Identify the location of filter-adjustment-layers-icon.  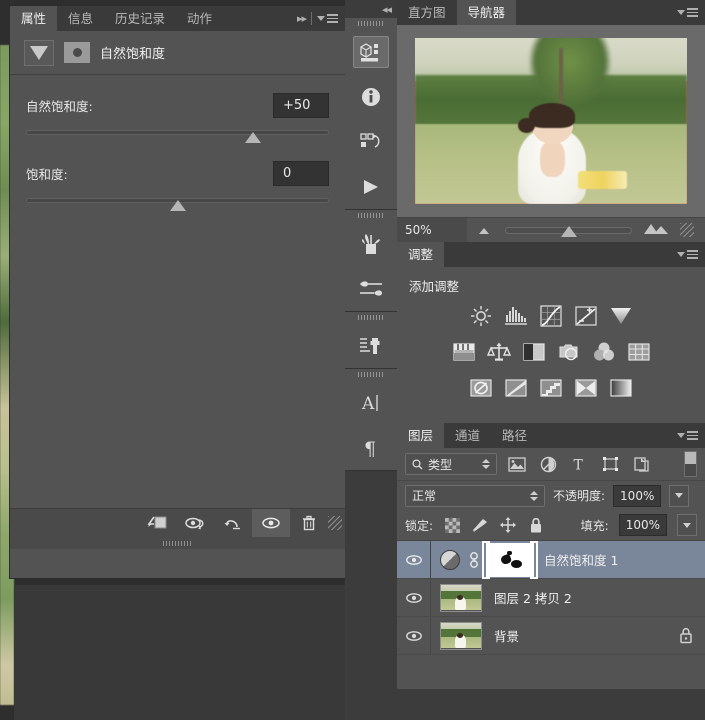
(548, 464).